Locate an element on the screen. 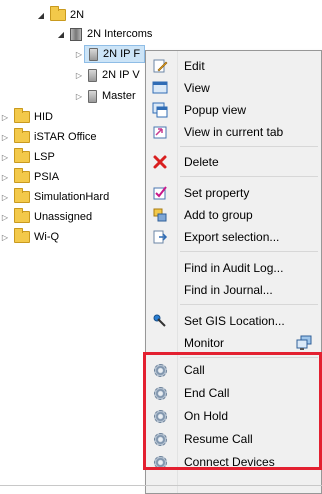 This screenshot has width=322, height=494. menu-item-label: Delete is located at coordinates (201, 162).